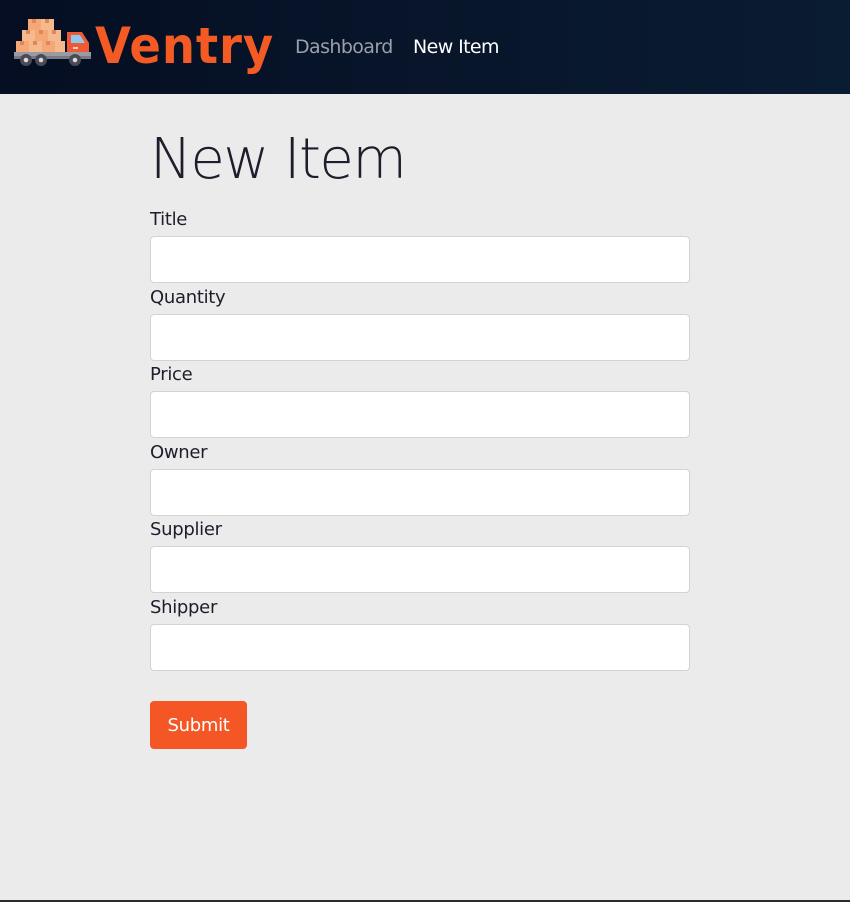 The height and width of the screenshot is (902, 850). Describe the element at coordinates (420, 647) in the screenshot. I see `shipper-input` at that location.